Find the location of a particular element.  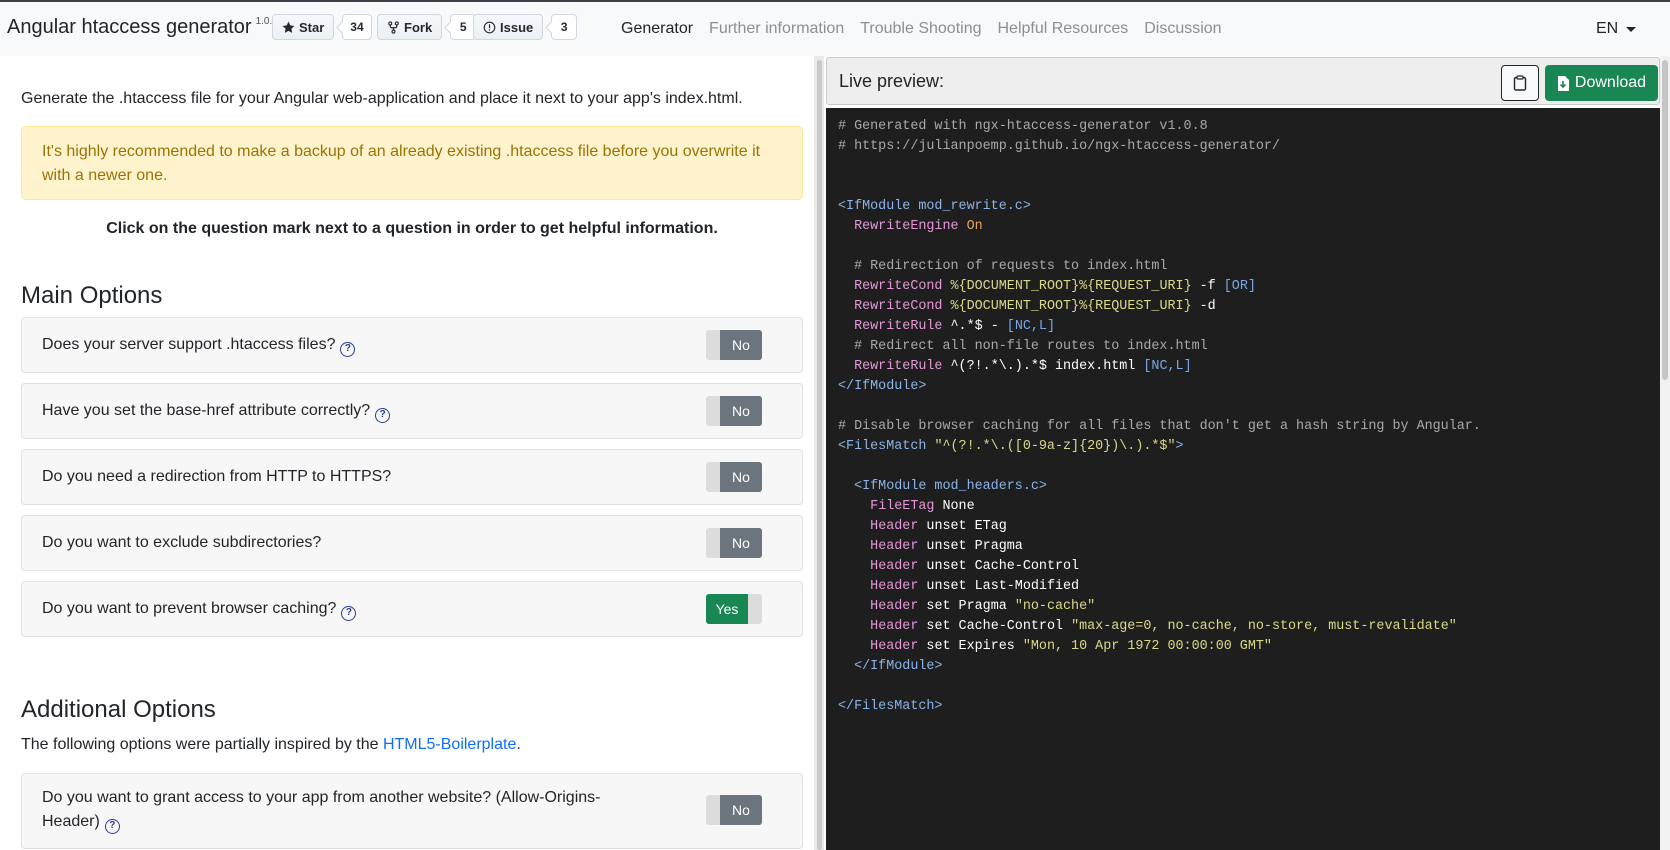

code-token: </IfModule> is located at coordinates (890, 666).